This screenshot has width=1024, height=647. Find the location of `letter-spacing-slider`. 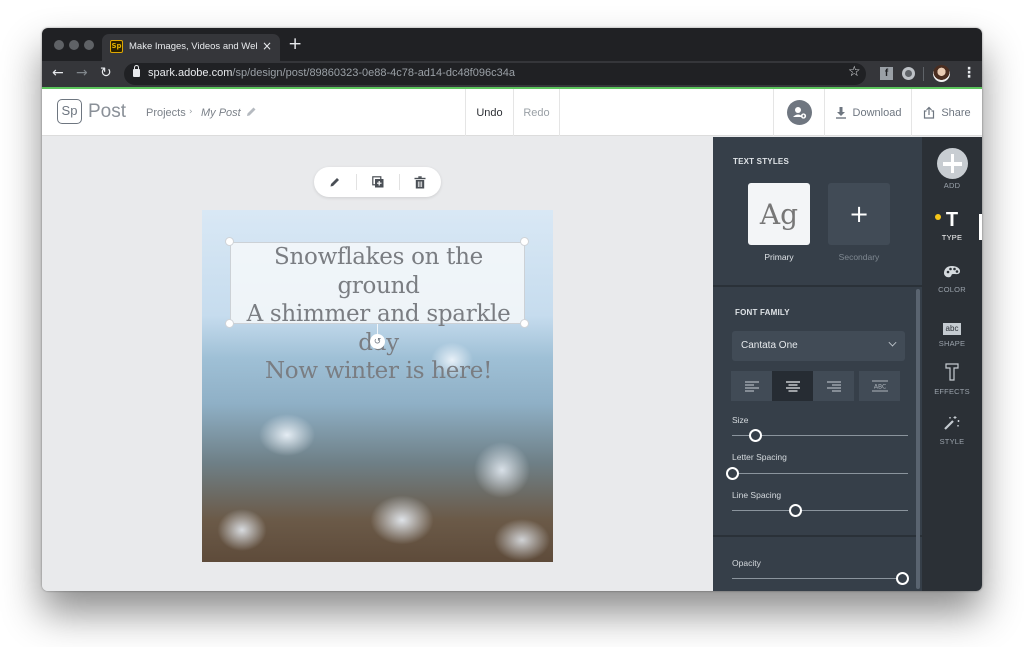

letter-spacing-slider is located at coordinates (817, 473).